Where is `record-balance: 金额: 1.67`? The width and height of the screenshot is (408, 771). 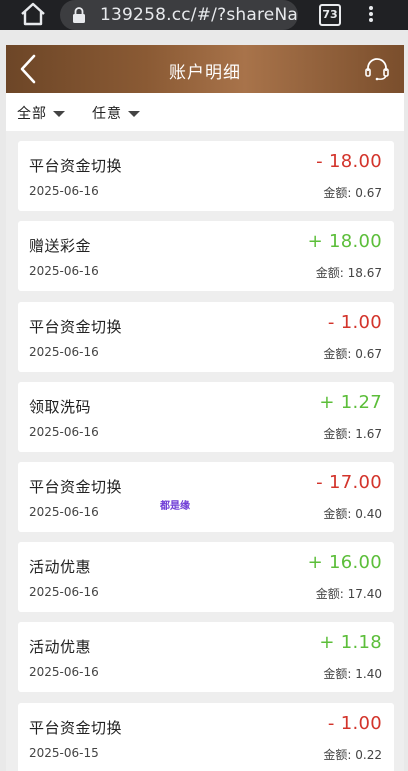 record-balance: 金额: 1.67 is located at coordinates (352, 434).